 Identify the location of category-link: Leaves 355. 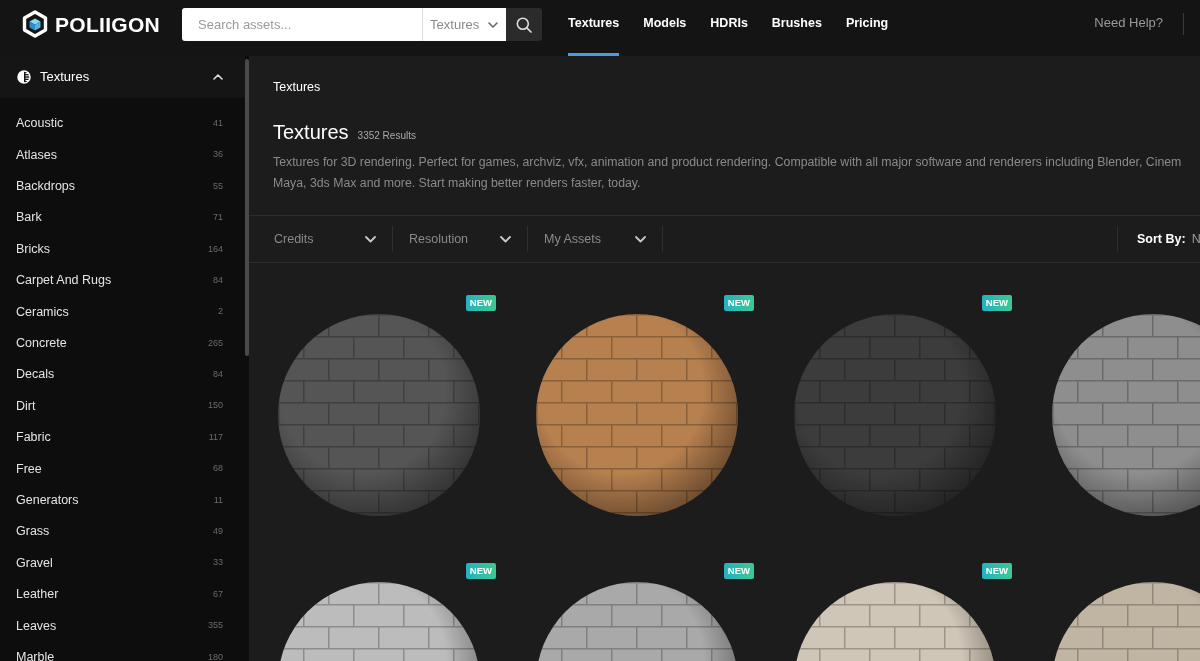
(122, 626).